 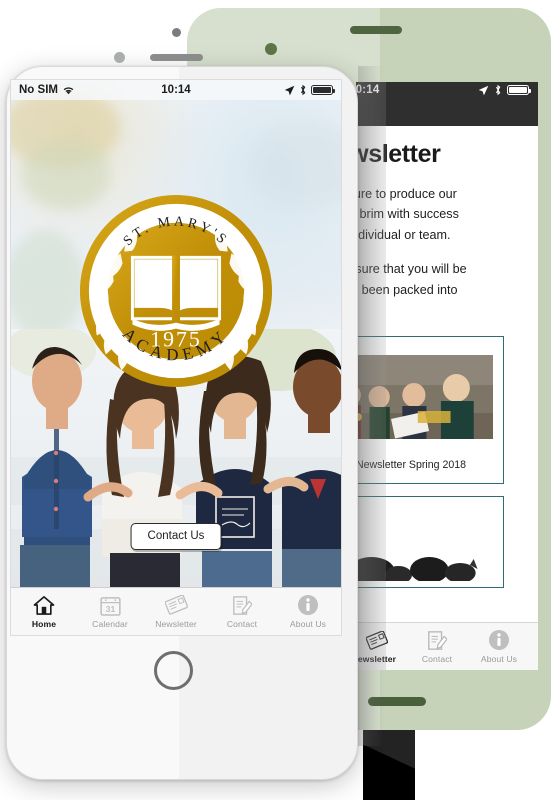 I want to click on svg-text: 31, so click(x=110, y=608).